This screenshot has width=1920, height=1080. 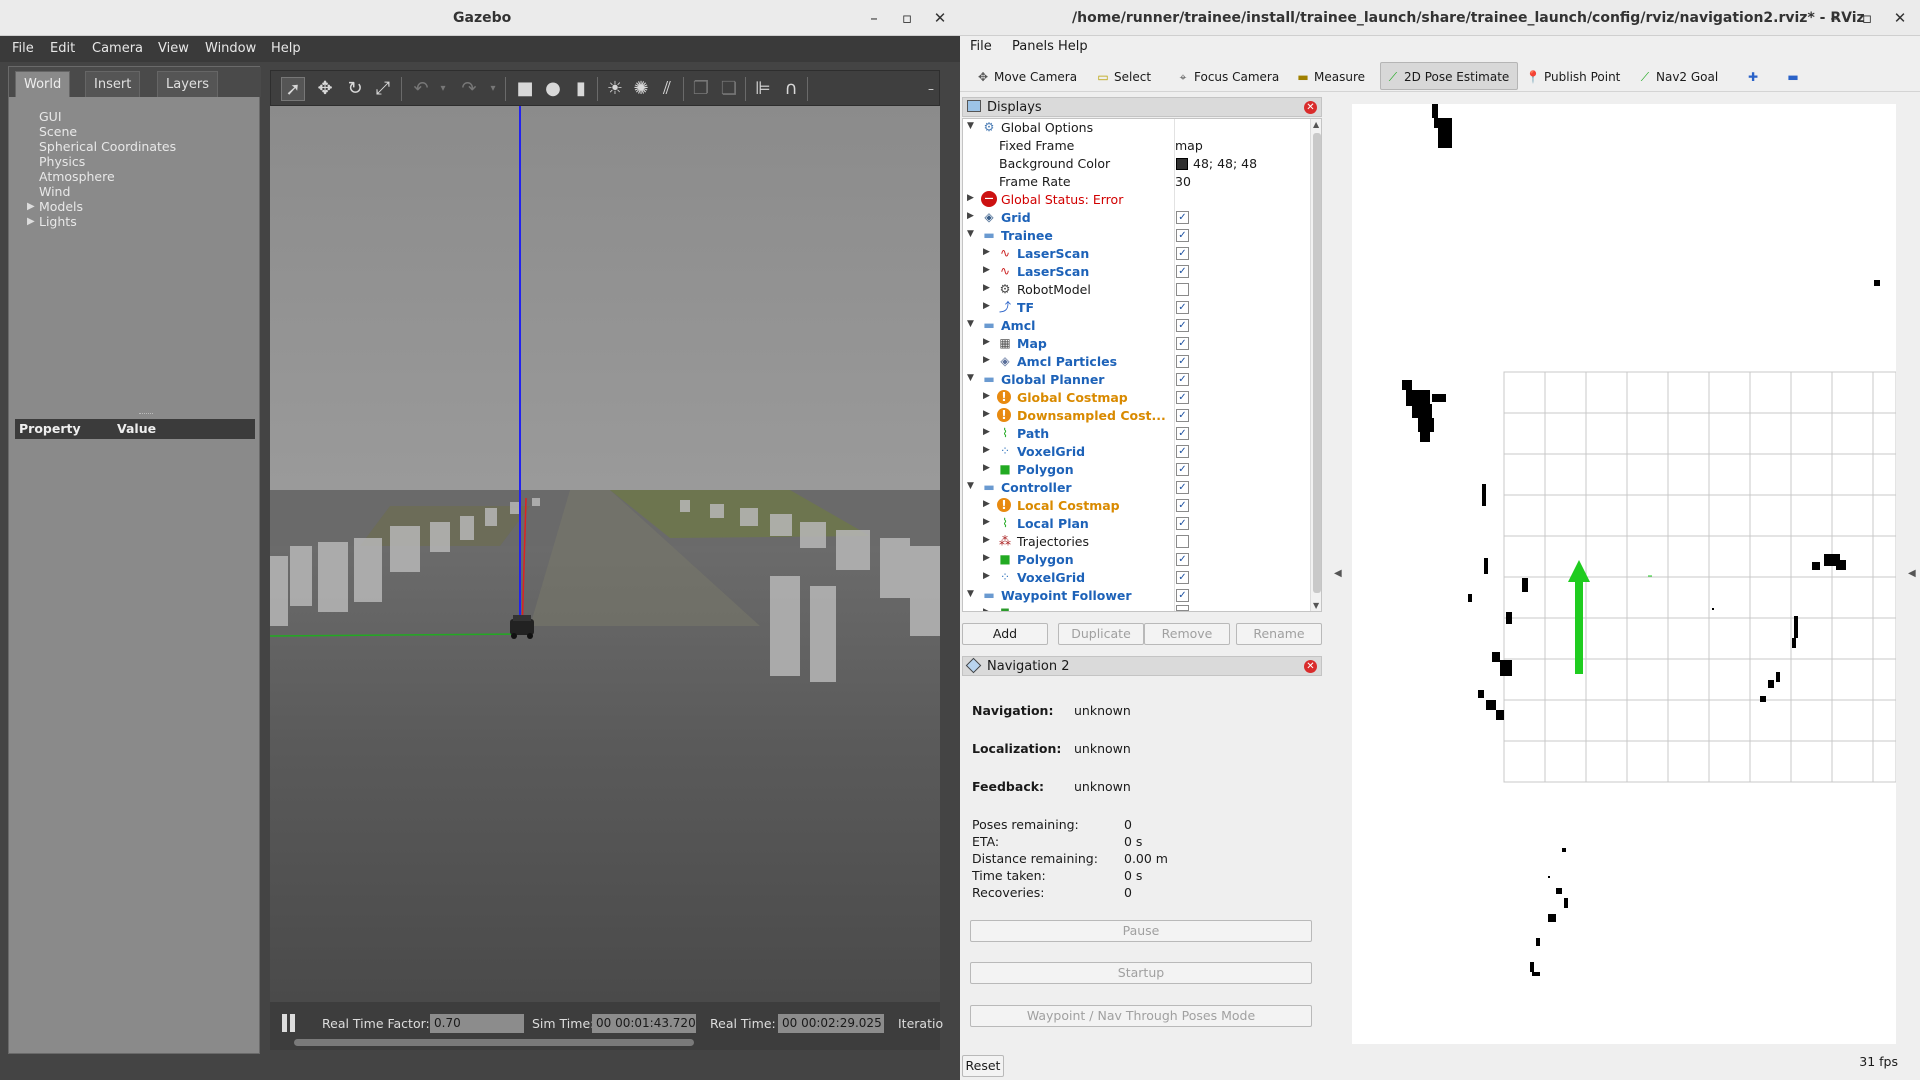 What do you see at coordinates (469, 89) in the screenshot?
I see `redo-icon: ↷` at bounding box center [469, 89].